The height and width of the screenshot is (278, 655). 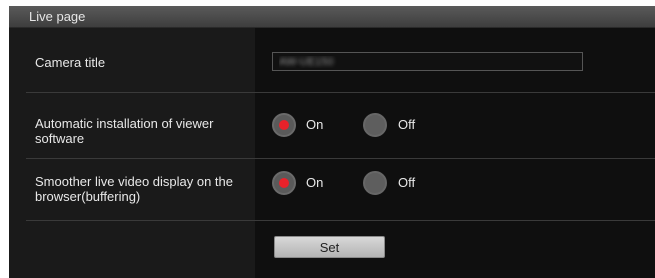 I want to click on section-header: Live page, so click(x=332, y=17).